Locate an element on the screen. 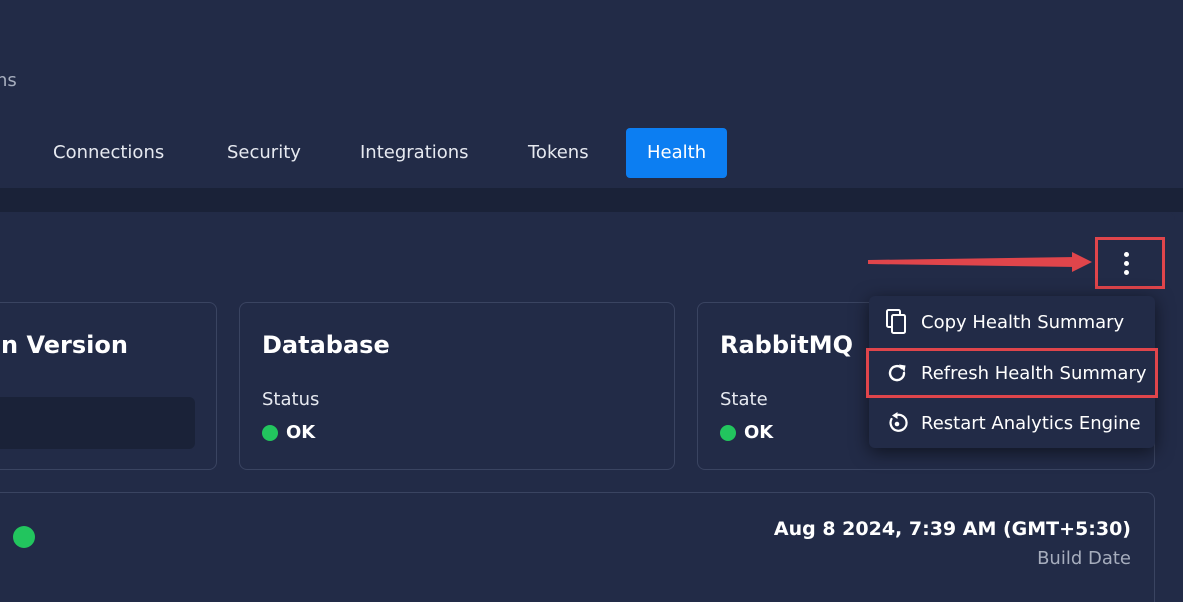 The image size is (1183, 602). rabbitmq-card-title: RabbitMQ is located at coordinates (787, 345).